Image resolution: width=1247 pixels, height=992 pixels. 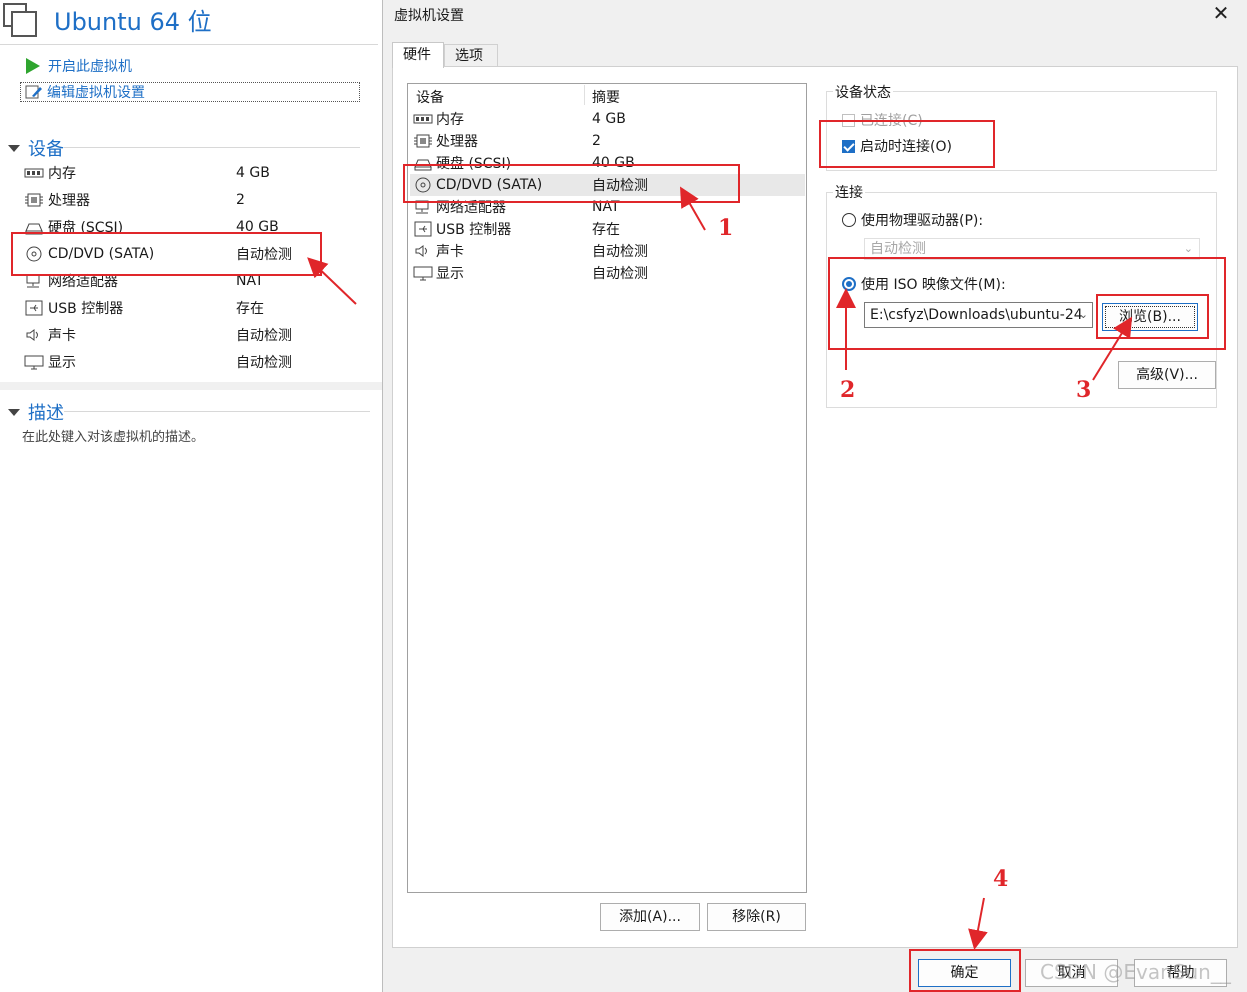 What do you see at coordinates (332, 281) in the screenshot?
I see `arrow-left-cd` at bounding box center [332, 281].